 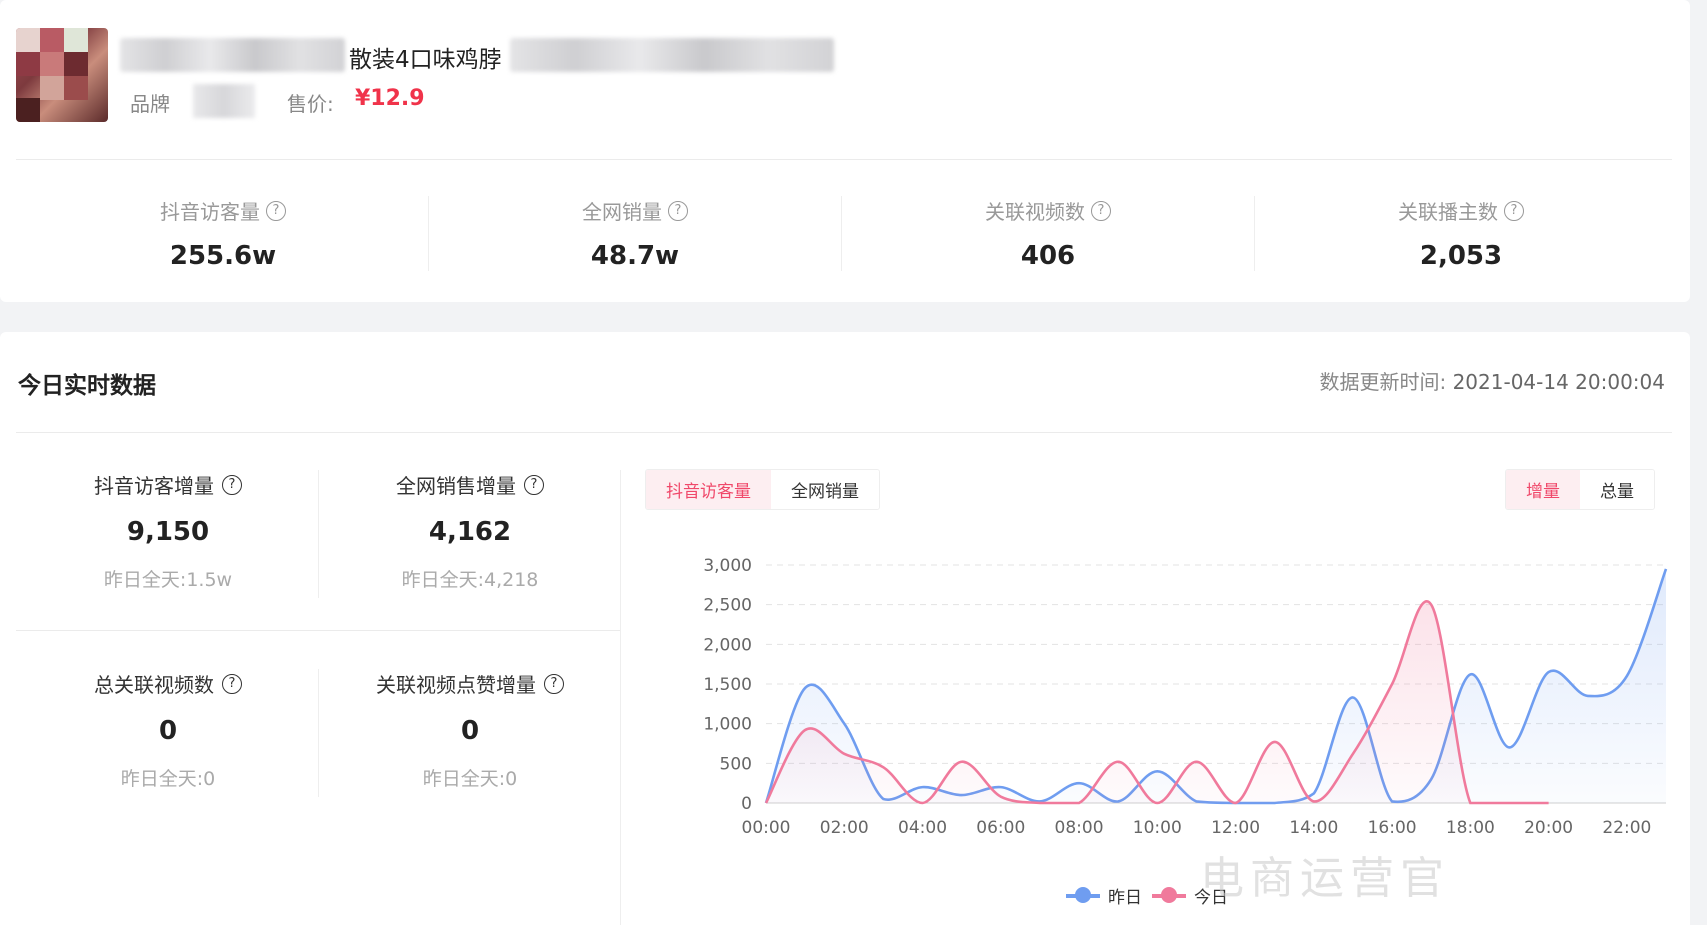 What do you see at coordinates (390, 98) in the screenshot?
I see `price-value: ¥12.9` at bounding box center [390, 98].